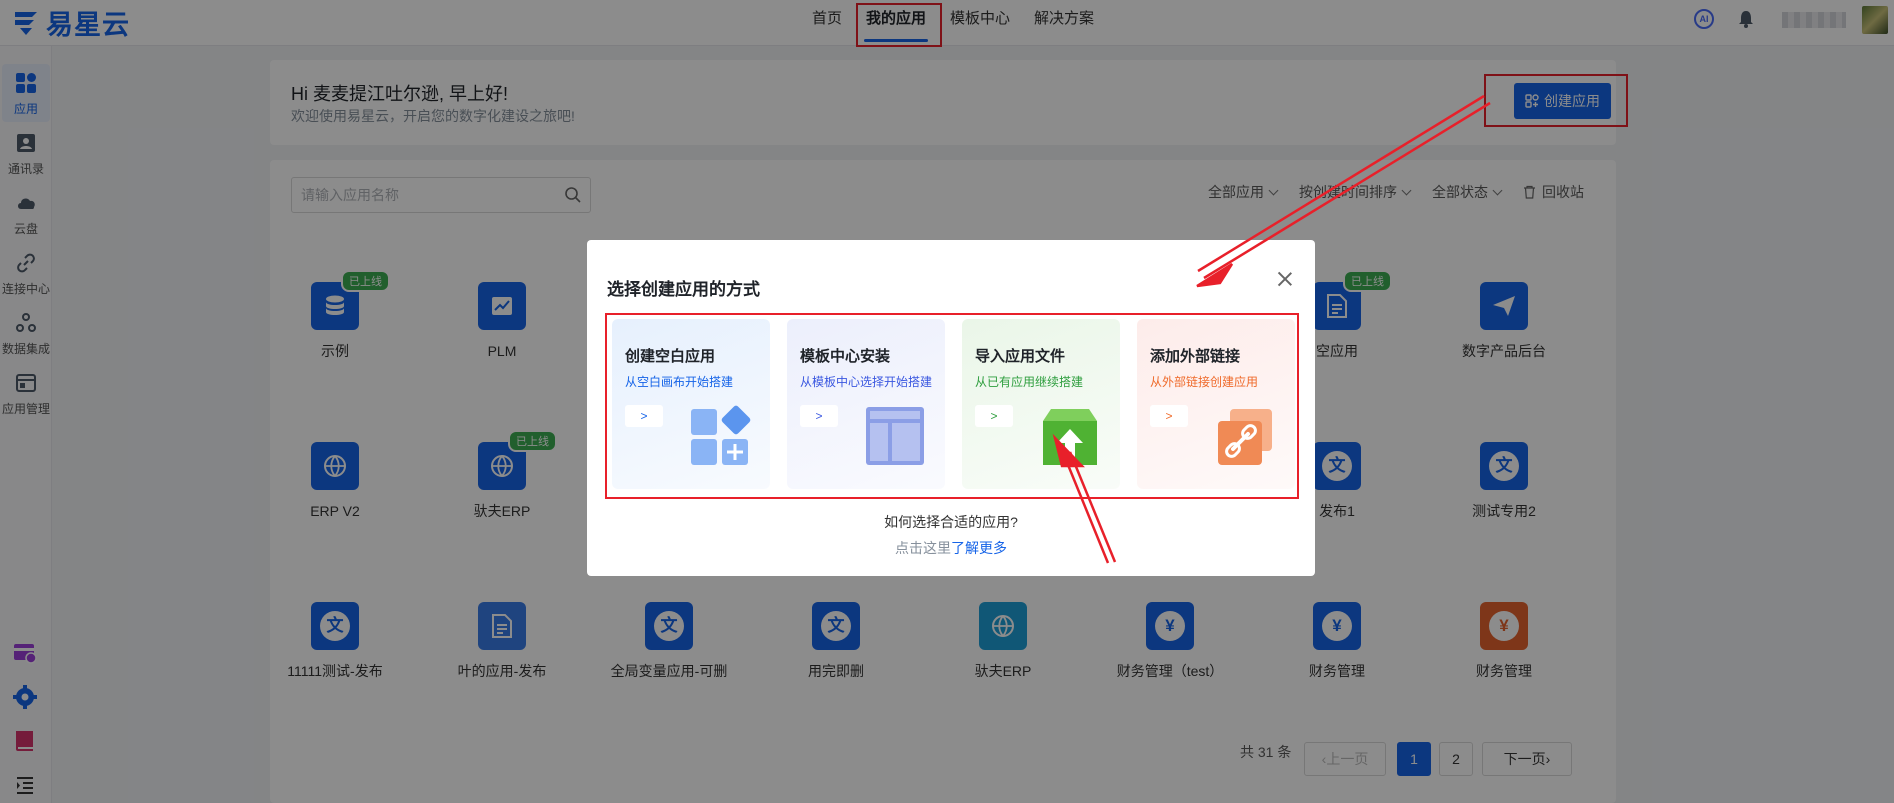 The image size is (1894, 803). I want to click on modal-help-question: 如何选择合适的应用?, so click(951, 522).